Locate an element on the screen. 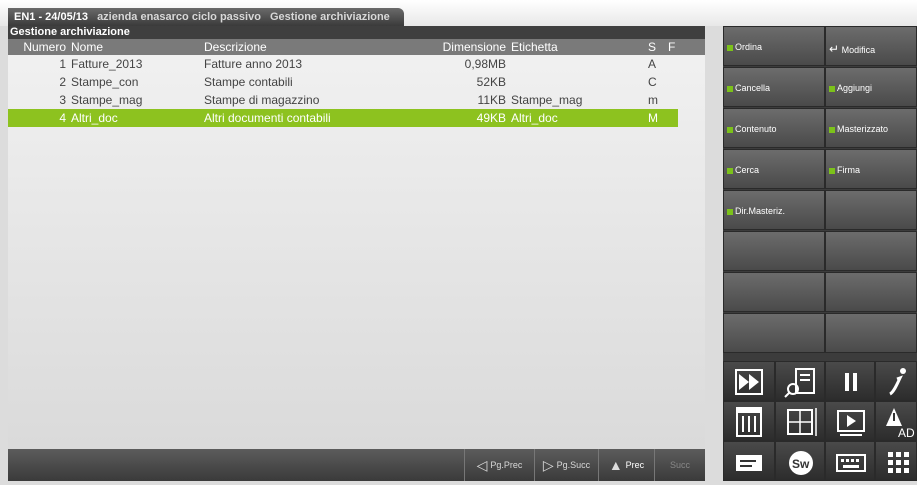 The width and height of the screenshot is (917, 485). column-header-s: S is located at coordinates (652, 47).